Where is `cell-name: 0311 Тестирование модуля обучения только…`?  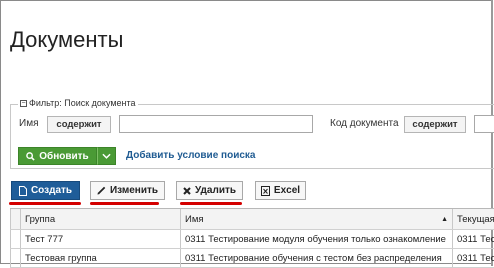 cell-name: 0311 Тестирование модуля обучения только… is located at coordinates (316, 239).